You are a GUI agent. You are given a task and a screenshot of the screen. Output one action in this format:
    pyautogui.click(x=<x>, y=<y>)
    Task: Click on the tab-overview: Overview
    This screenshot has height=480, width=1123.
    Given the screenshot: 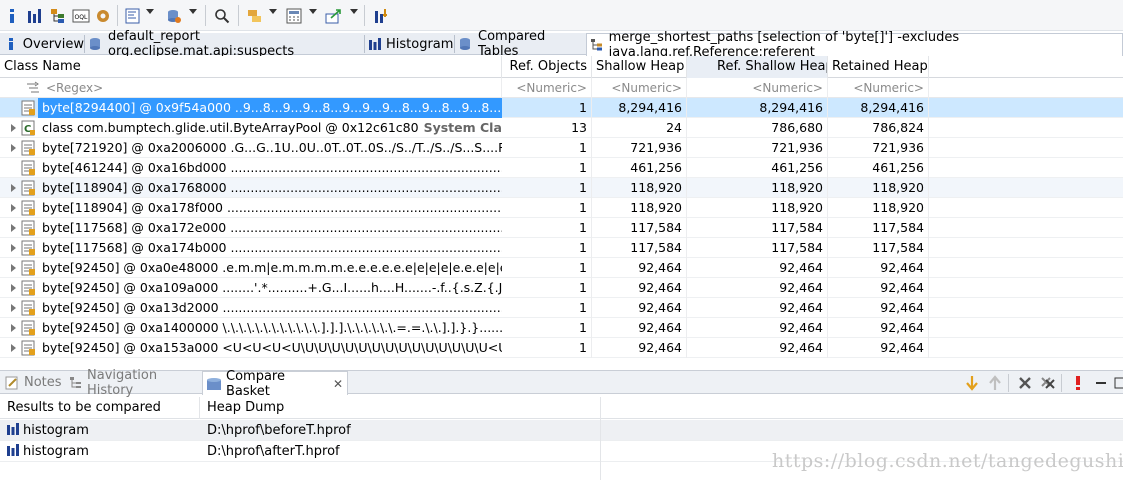 What is the action you would take?
    pyautogui.click(x=42, y=44)
    